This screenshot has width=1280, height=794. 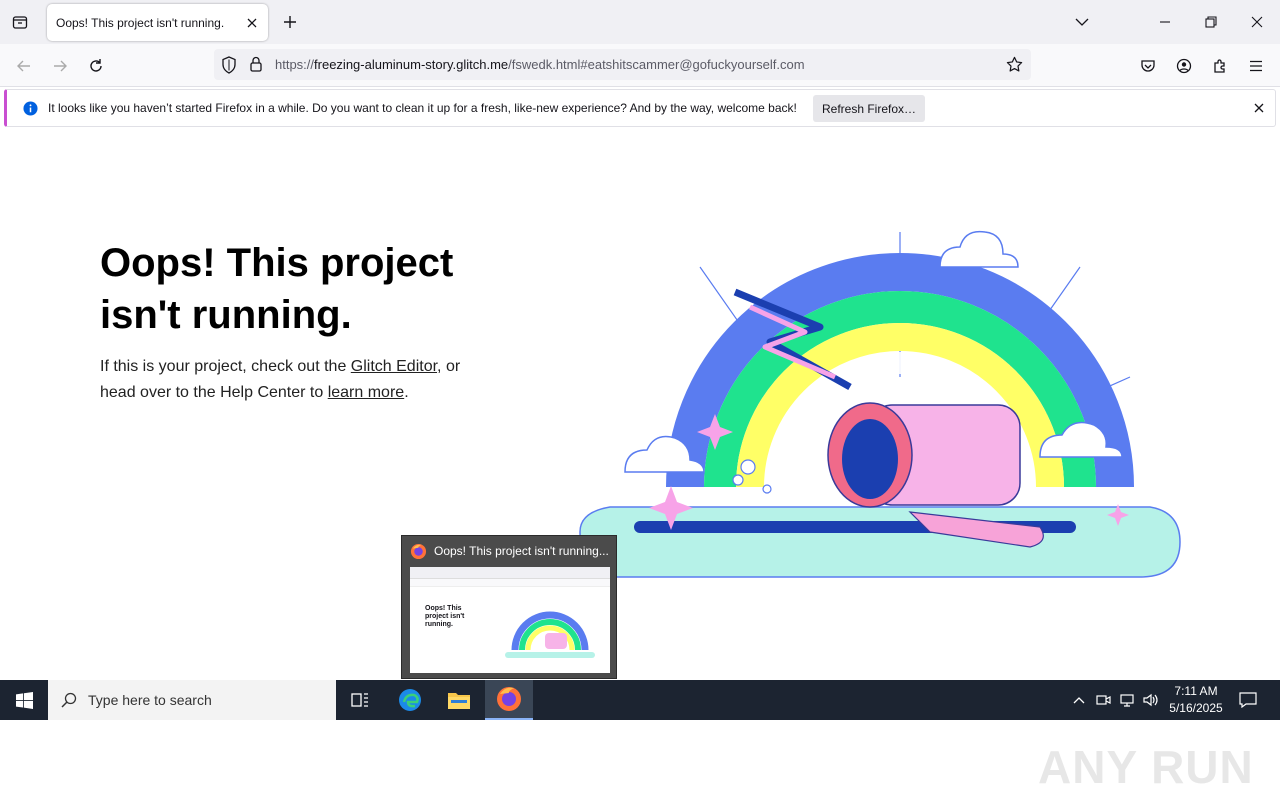 I want to click on windows-logo-icon, so click(x=24, y=700).